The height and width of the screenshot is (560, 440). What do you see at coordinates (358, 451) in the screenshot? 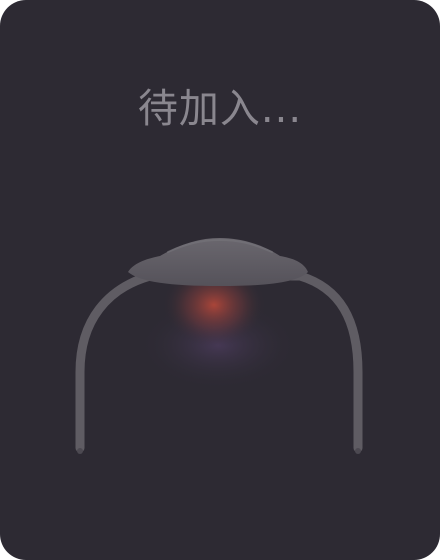
I see `right-foot-dot` at bounding box center [358, 451].